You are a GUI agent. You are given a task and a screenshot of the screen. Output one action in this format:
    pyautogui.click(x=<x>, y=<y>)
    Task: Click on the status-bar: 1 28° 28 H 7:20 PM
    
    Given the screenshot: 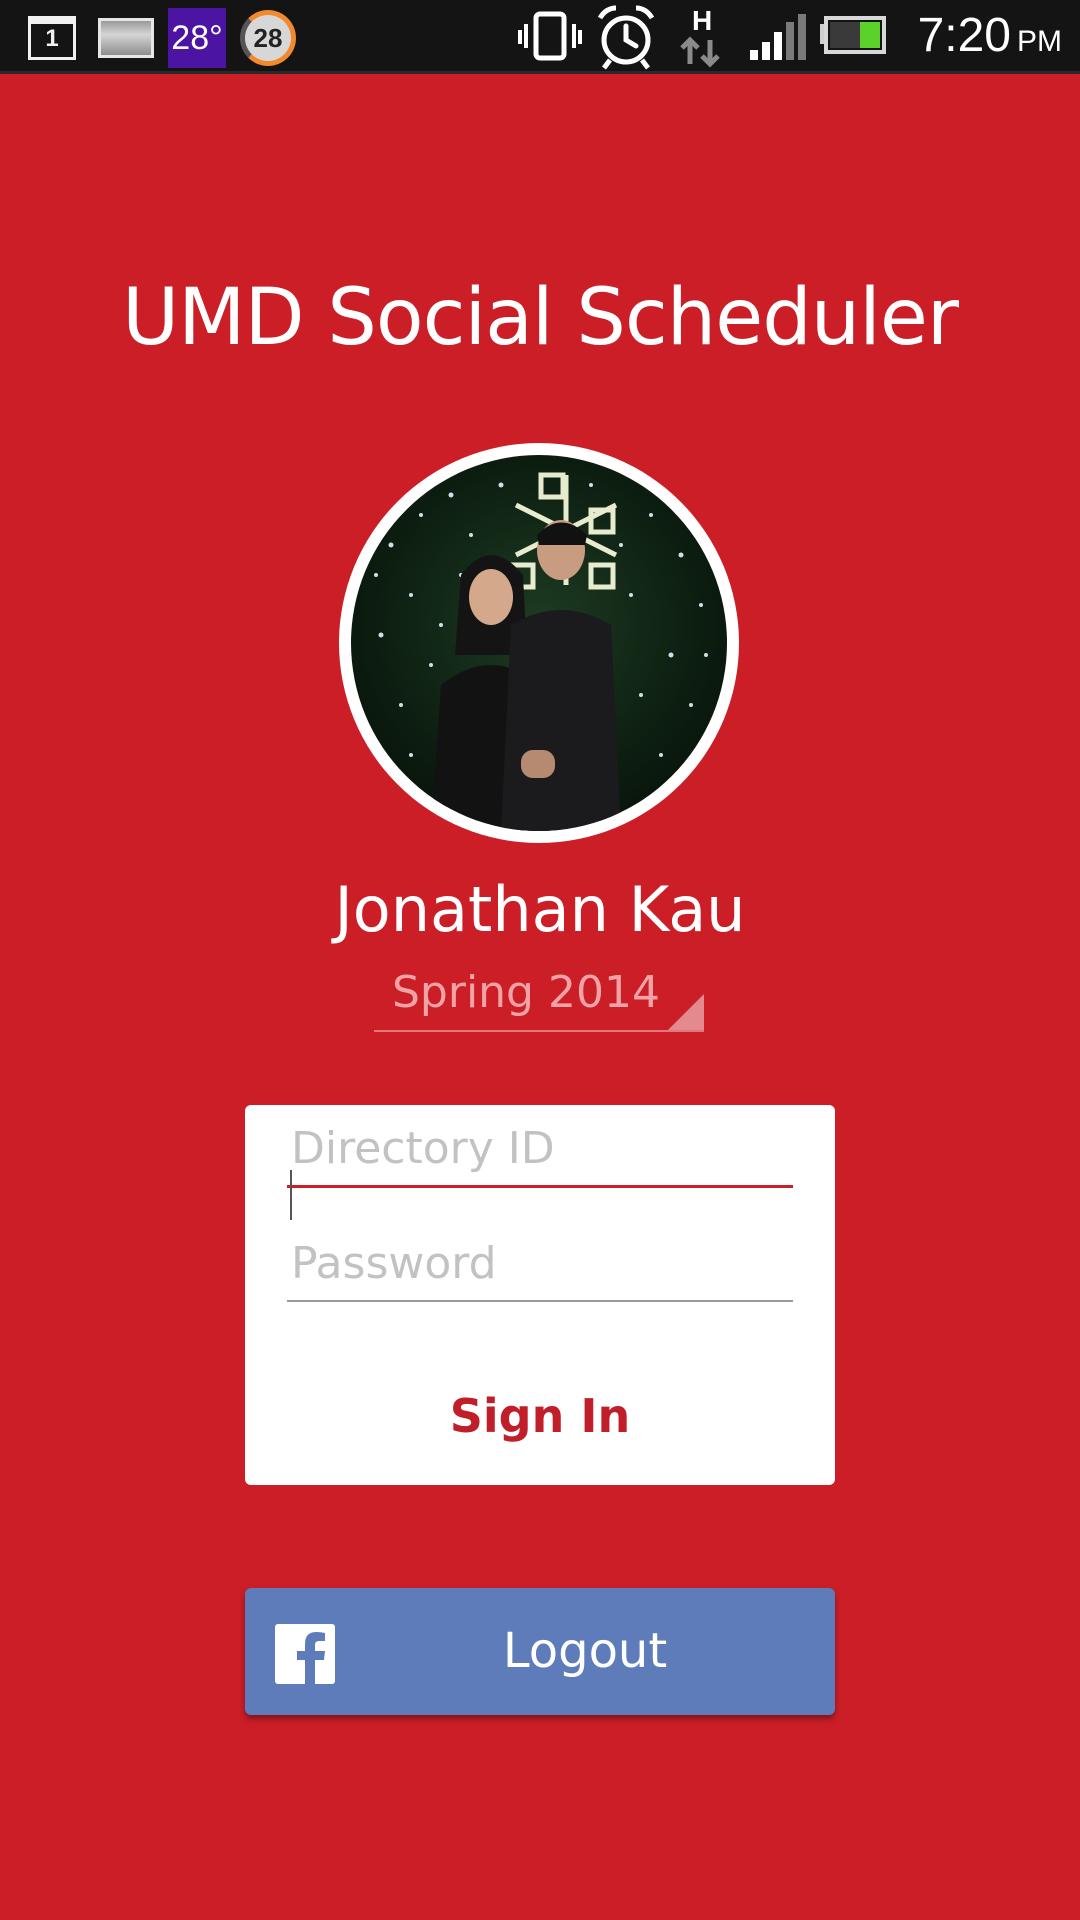 What is the action you would take?
    pyautogui.click(x=540, y=37)
    